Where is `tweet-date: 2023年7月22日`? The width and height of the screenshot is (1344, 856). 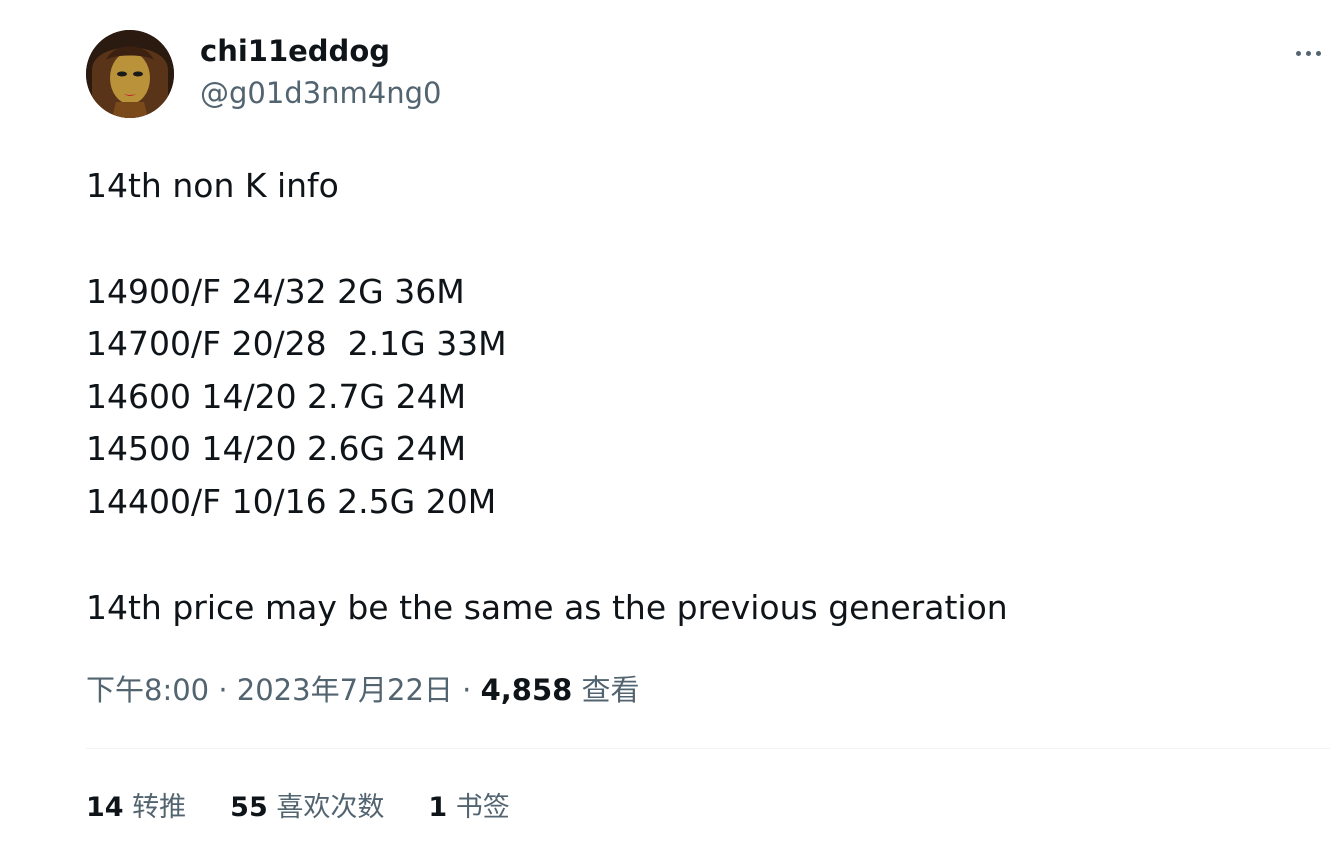
tweet-date: 2023年7月22日 is located at coordinates (345, 690).